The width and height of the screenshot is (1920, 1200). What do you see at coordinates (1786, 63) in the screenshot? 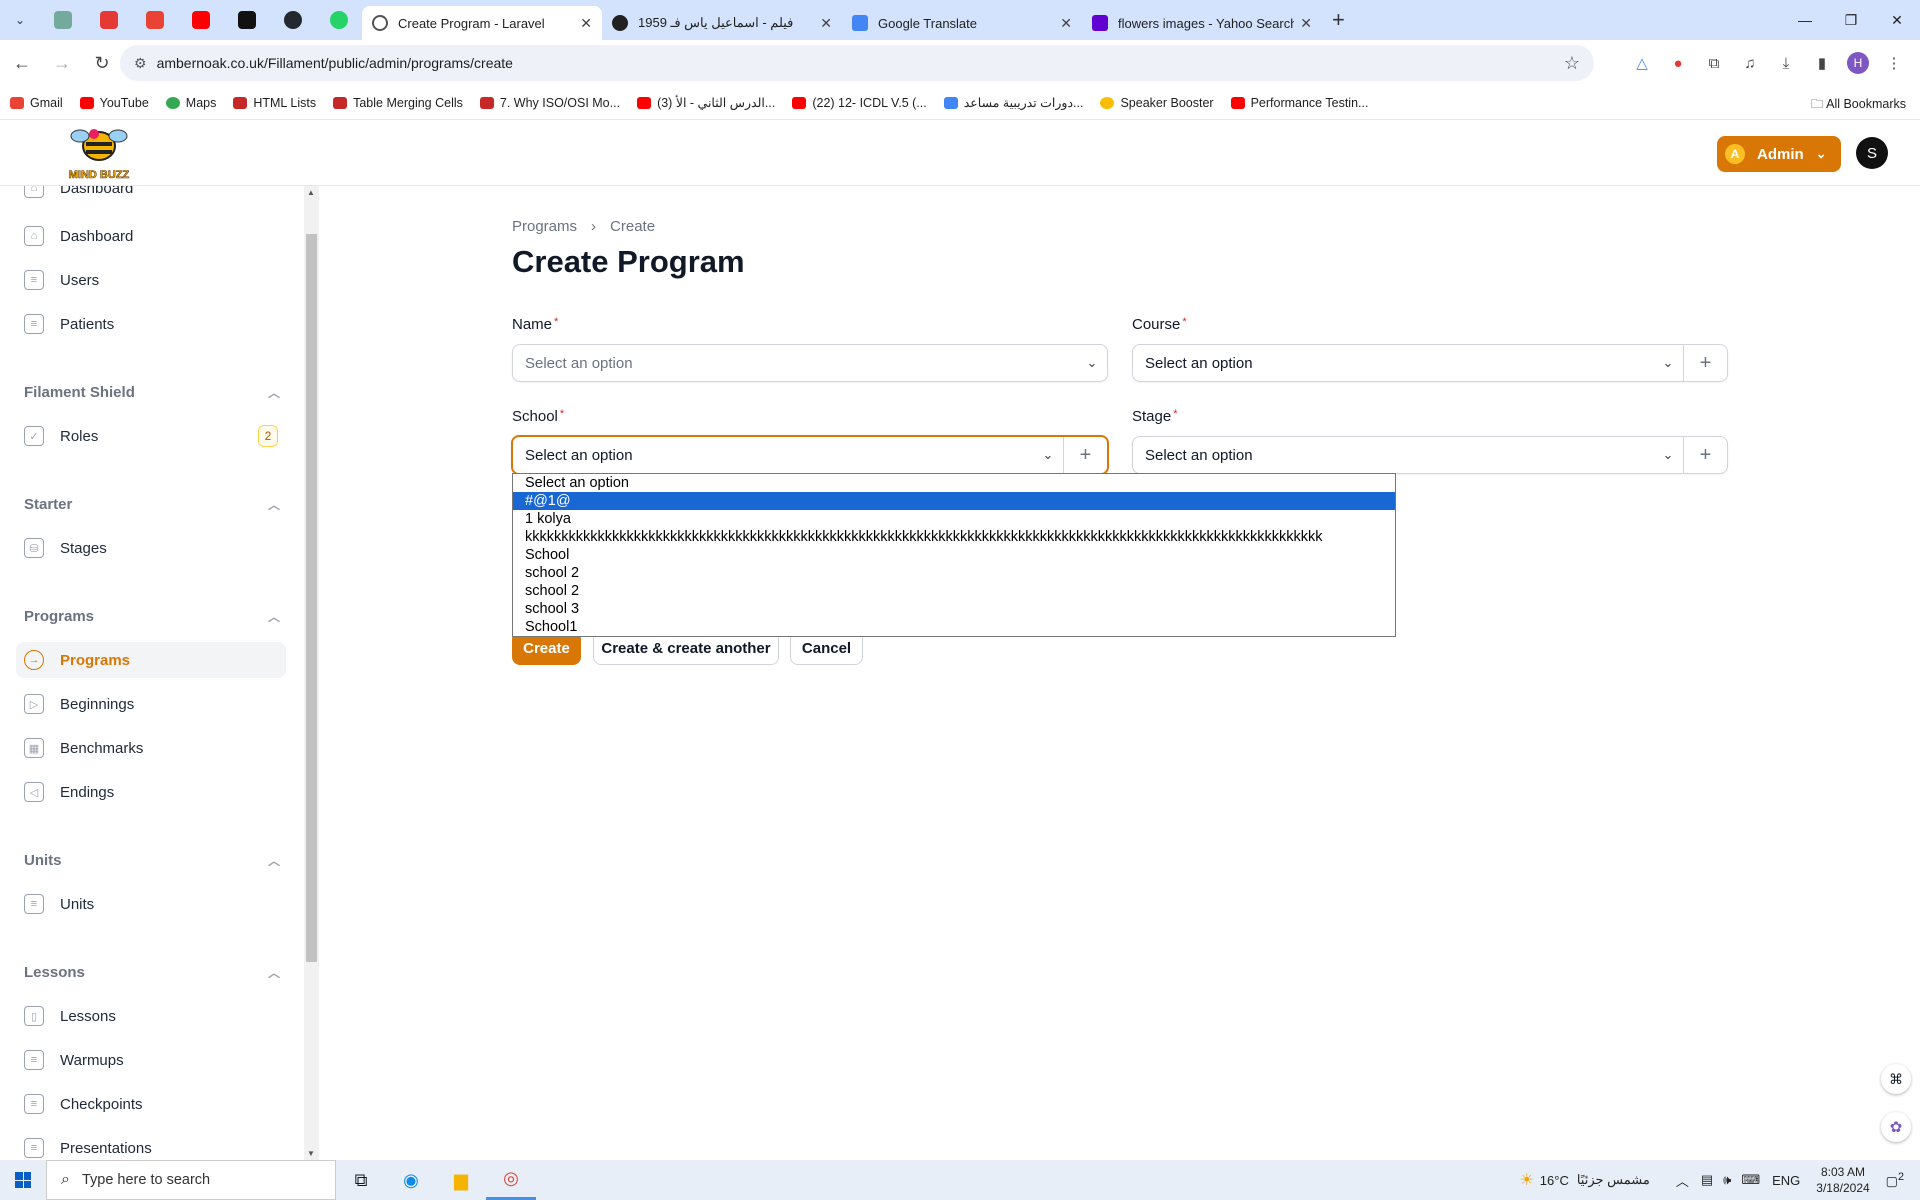
I see `download-icon: ⤓` at bounding box center [1786, 63].